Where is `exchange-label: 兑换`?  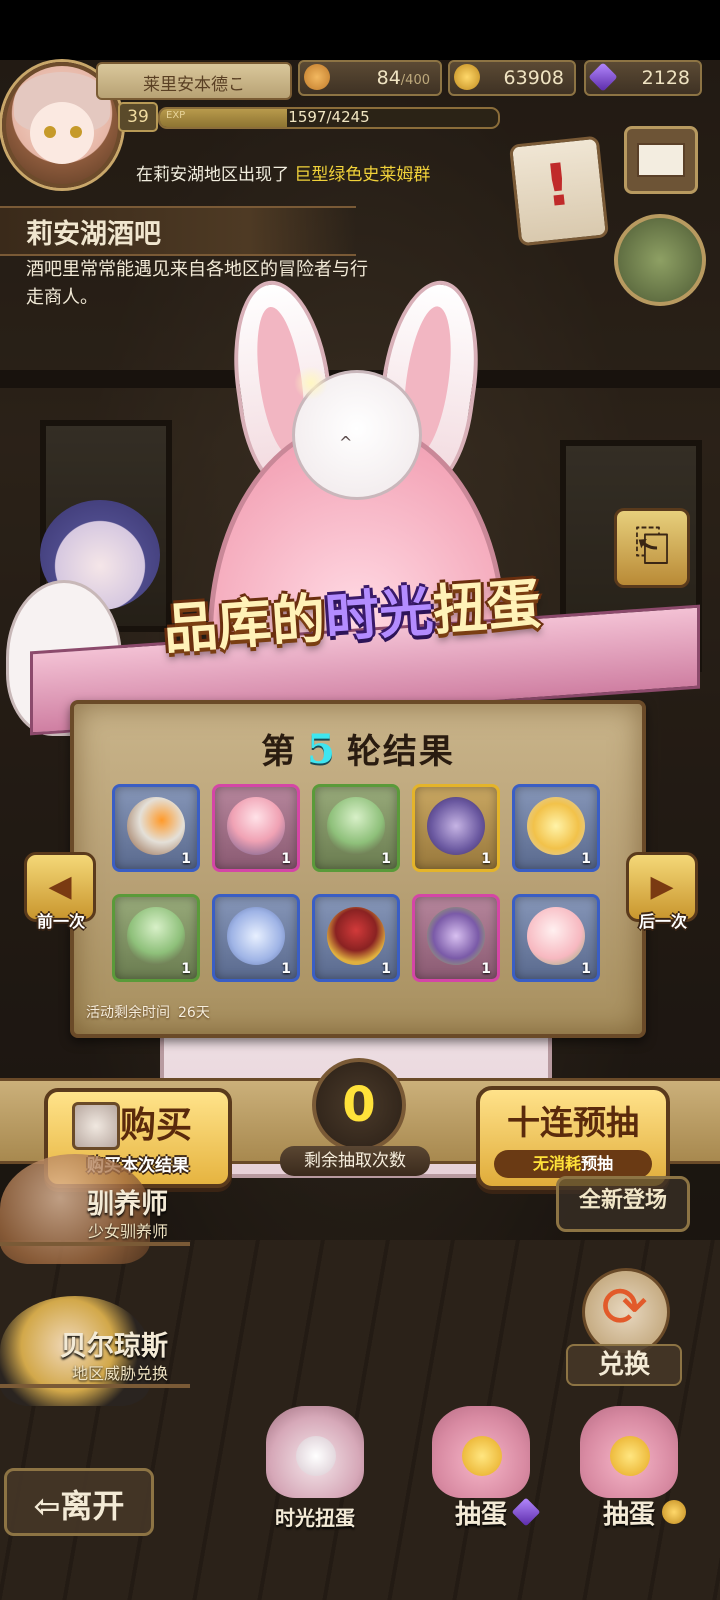
exchange-label: 兑换 is located at coordinates (624, 1365).